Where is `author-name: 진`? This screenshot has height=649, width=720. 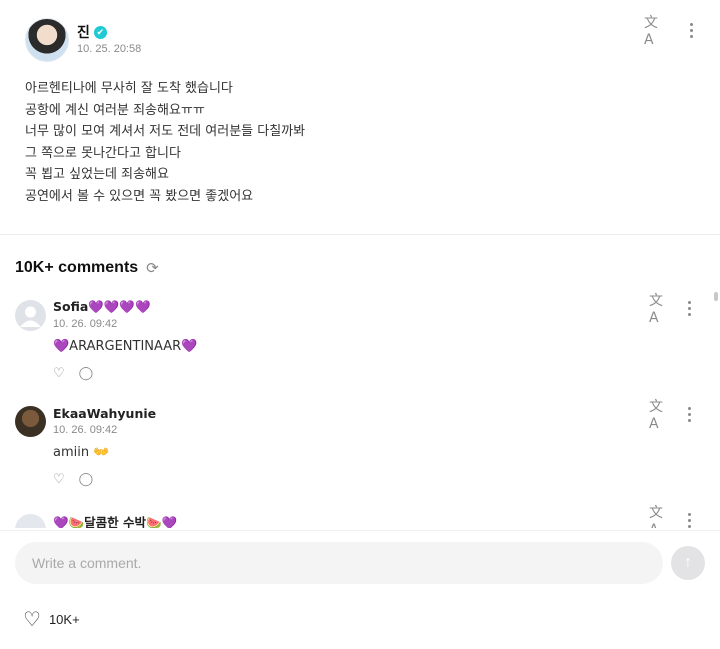
author-name: 진 is located at coordinates (83, 32).